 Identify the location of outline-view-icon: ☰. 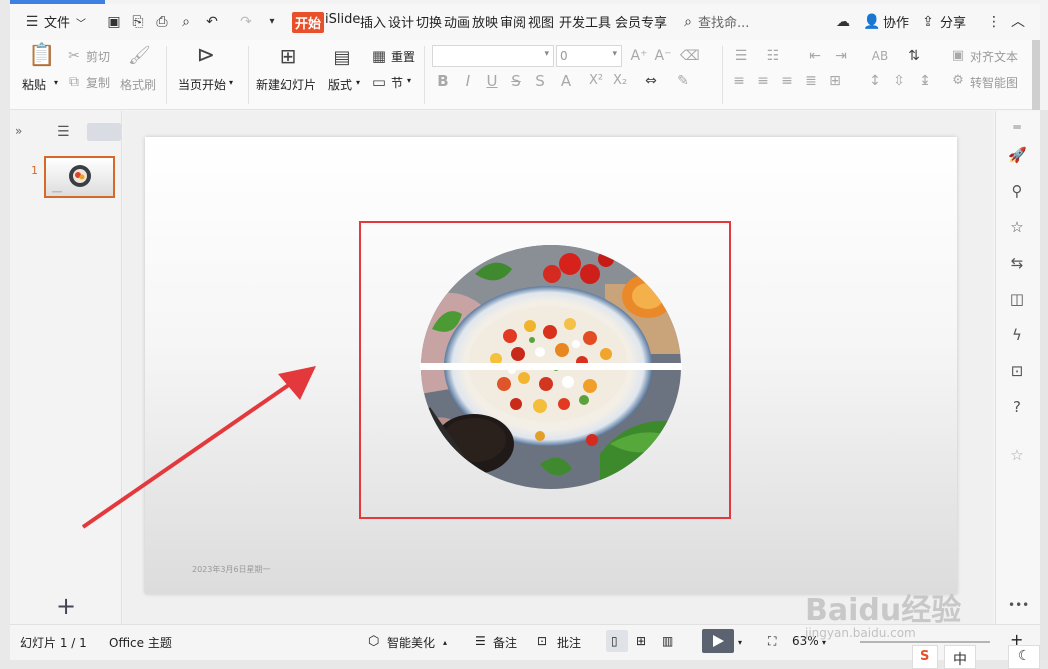
(63, 132).